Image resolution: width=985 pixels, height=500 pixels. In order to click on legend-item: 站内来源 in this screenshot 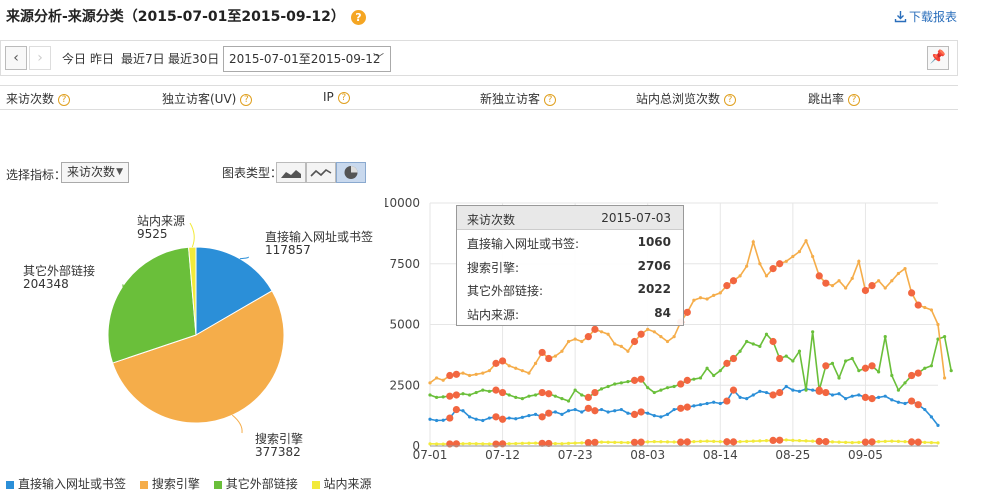, I will do `click(341, 483)`.